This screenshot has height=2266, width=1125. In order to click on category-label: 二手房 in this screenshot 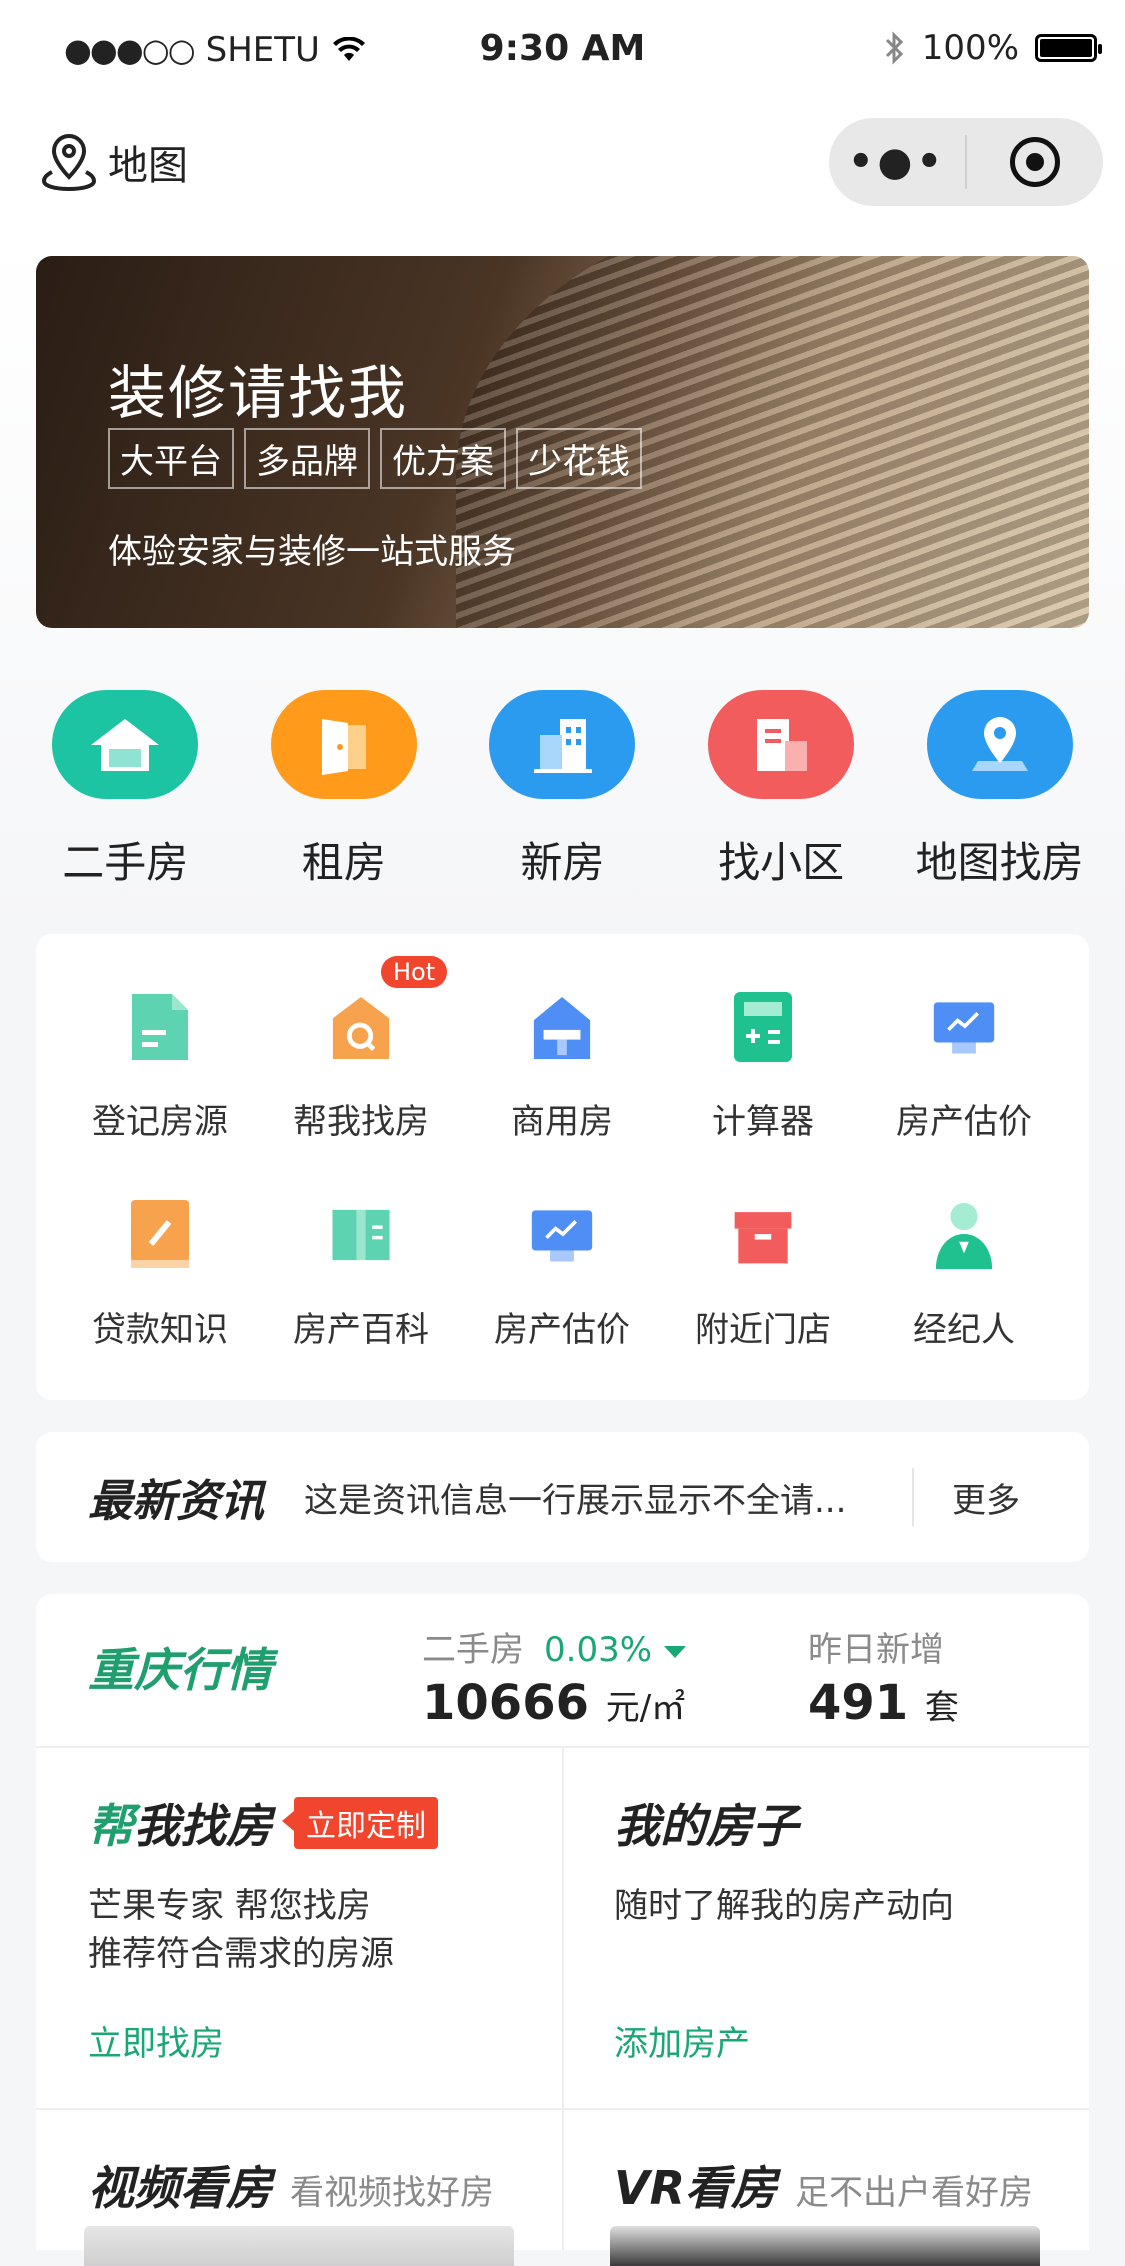, I will do `click(125, 862)`.